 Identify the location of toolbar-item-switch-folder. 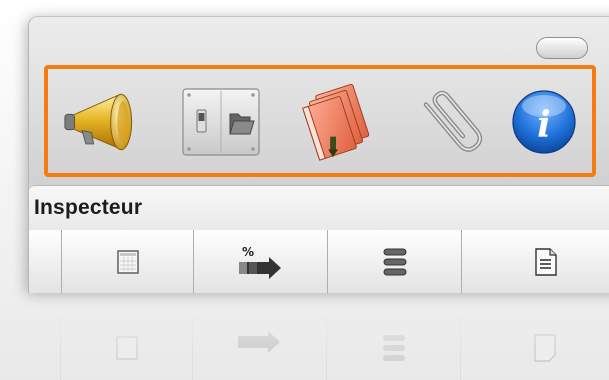
(221, 122).